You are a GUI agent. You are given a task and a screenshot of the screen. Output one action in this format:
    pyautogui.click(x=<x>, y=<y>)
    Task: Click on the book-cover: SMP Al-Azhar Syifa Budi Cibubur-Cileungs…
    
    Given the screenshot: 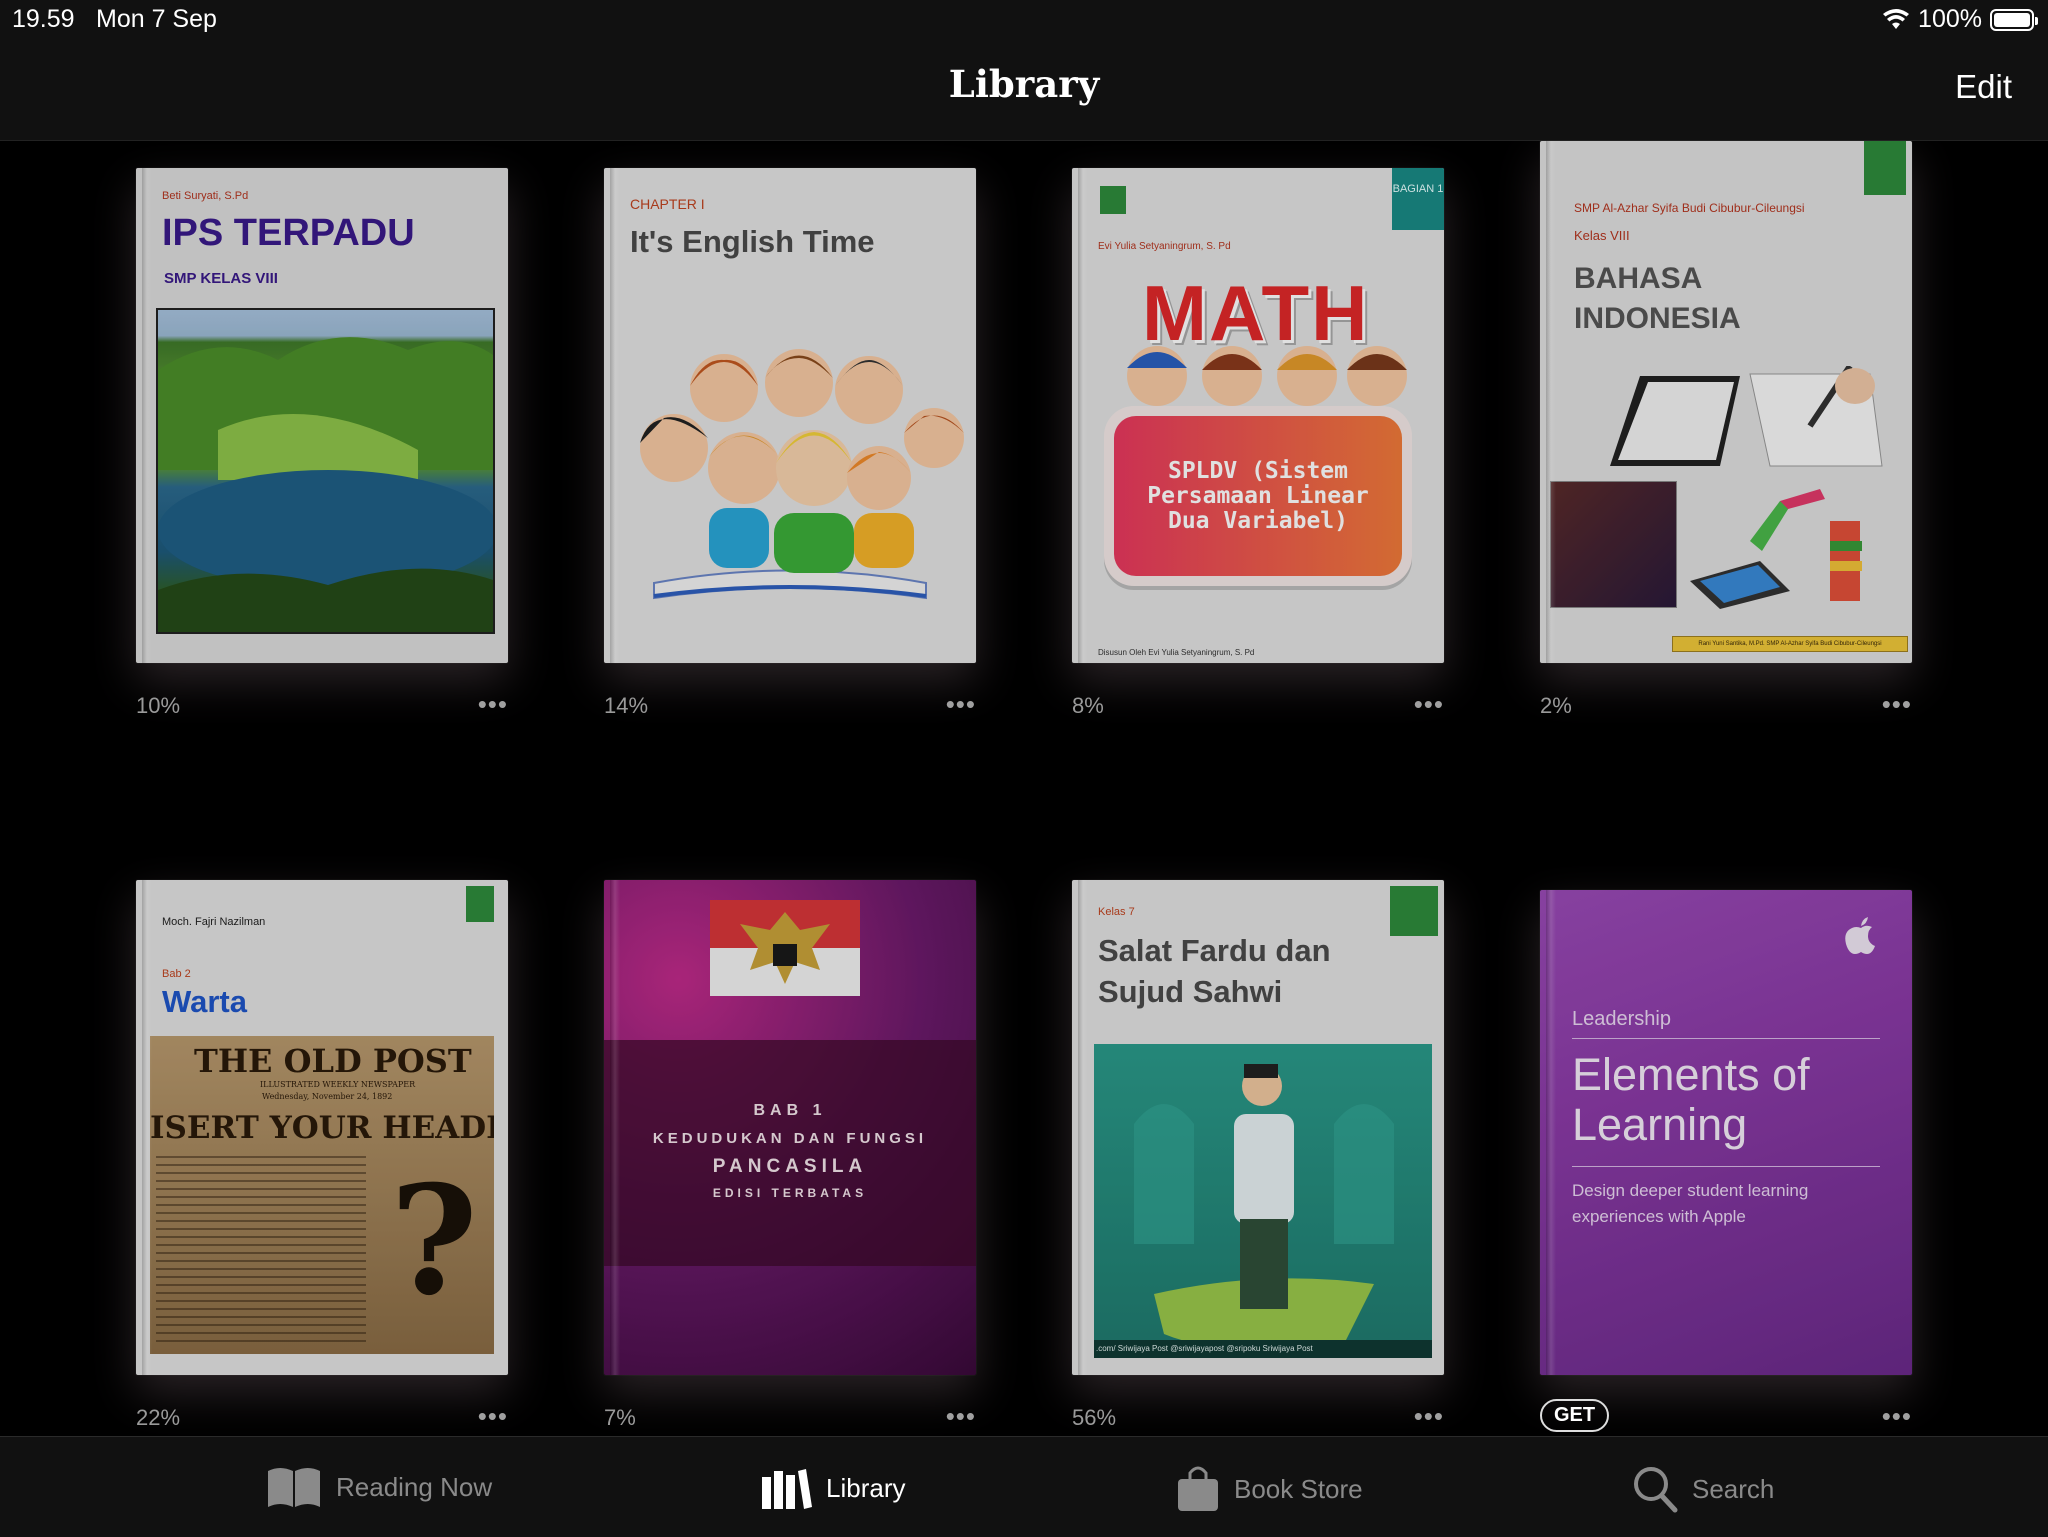 What is the action you would take?
    pyautogui.click(x=1726, y=402)
    